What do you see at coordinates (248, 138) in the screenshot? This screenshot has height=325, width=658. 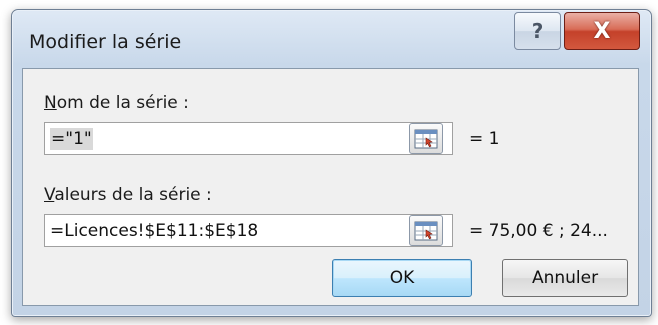 I see `series-name-input: ="1"` at bounding box center [248, 138].